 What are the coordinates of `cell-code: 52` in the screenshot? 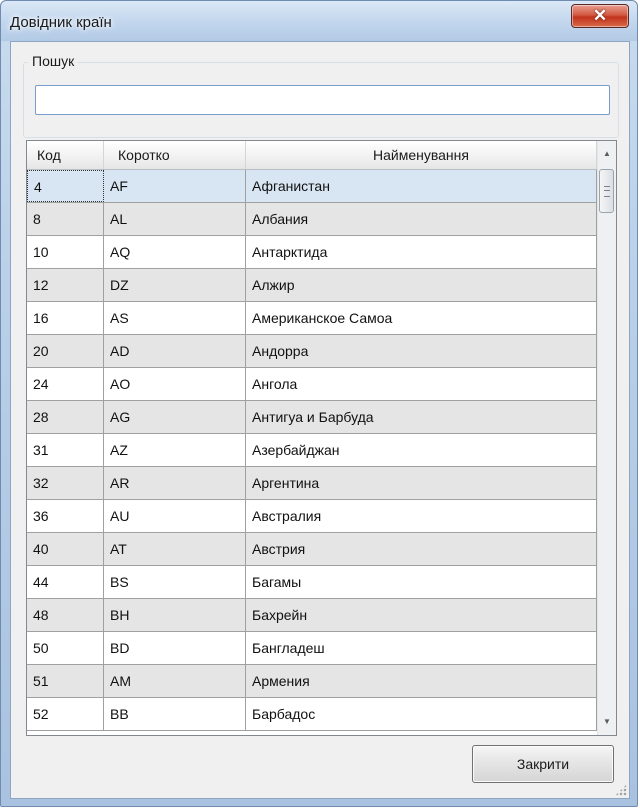 It's located at (65, 714).